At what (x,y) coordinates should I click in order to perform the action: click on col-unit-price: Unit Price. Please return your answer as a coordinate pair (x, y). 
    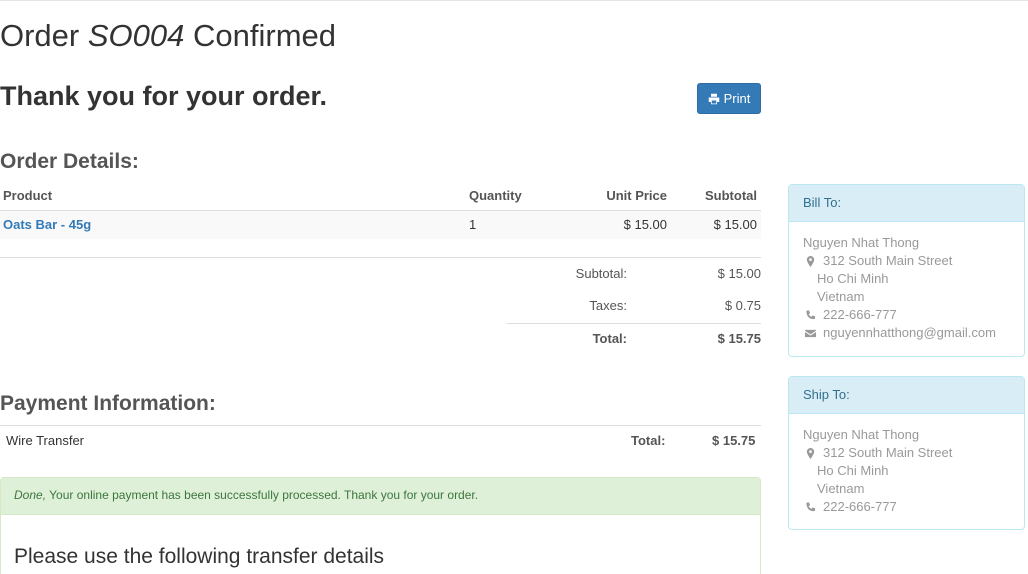
    Looking at the image, I should click on (636, 195).